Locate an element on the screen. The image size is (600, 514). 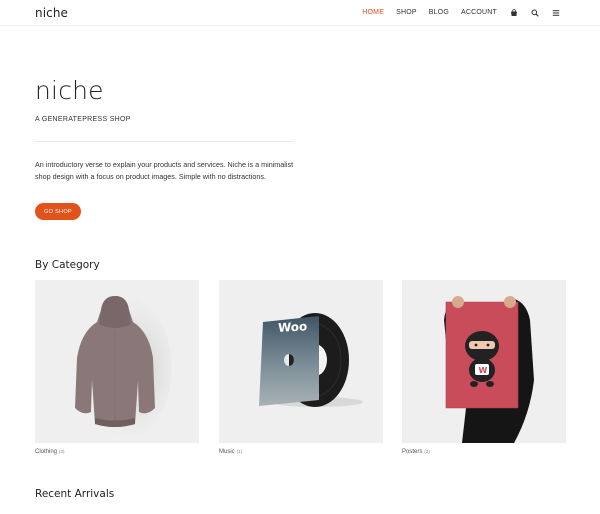
category-heading: By Category is located at coordinates (67, 265).